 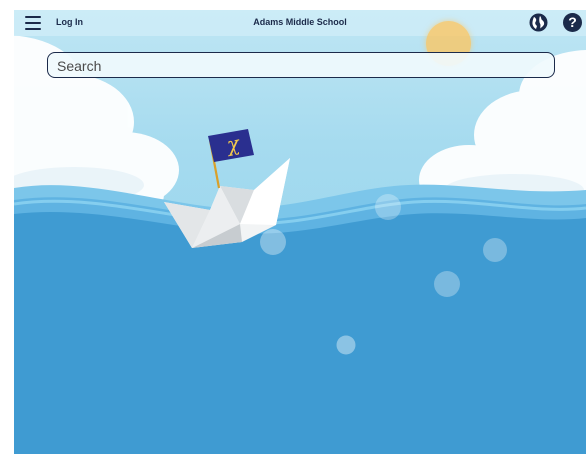 I want to click on language-button, so click(x=538, y=22).